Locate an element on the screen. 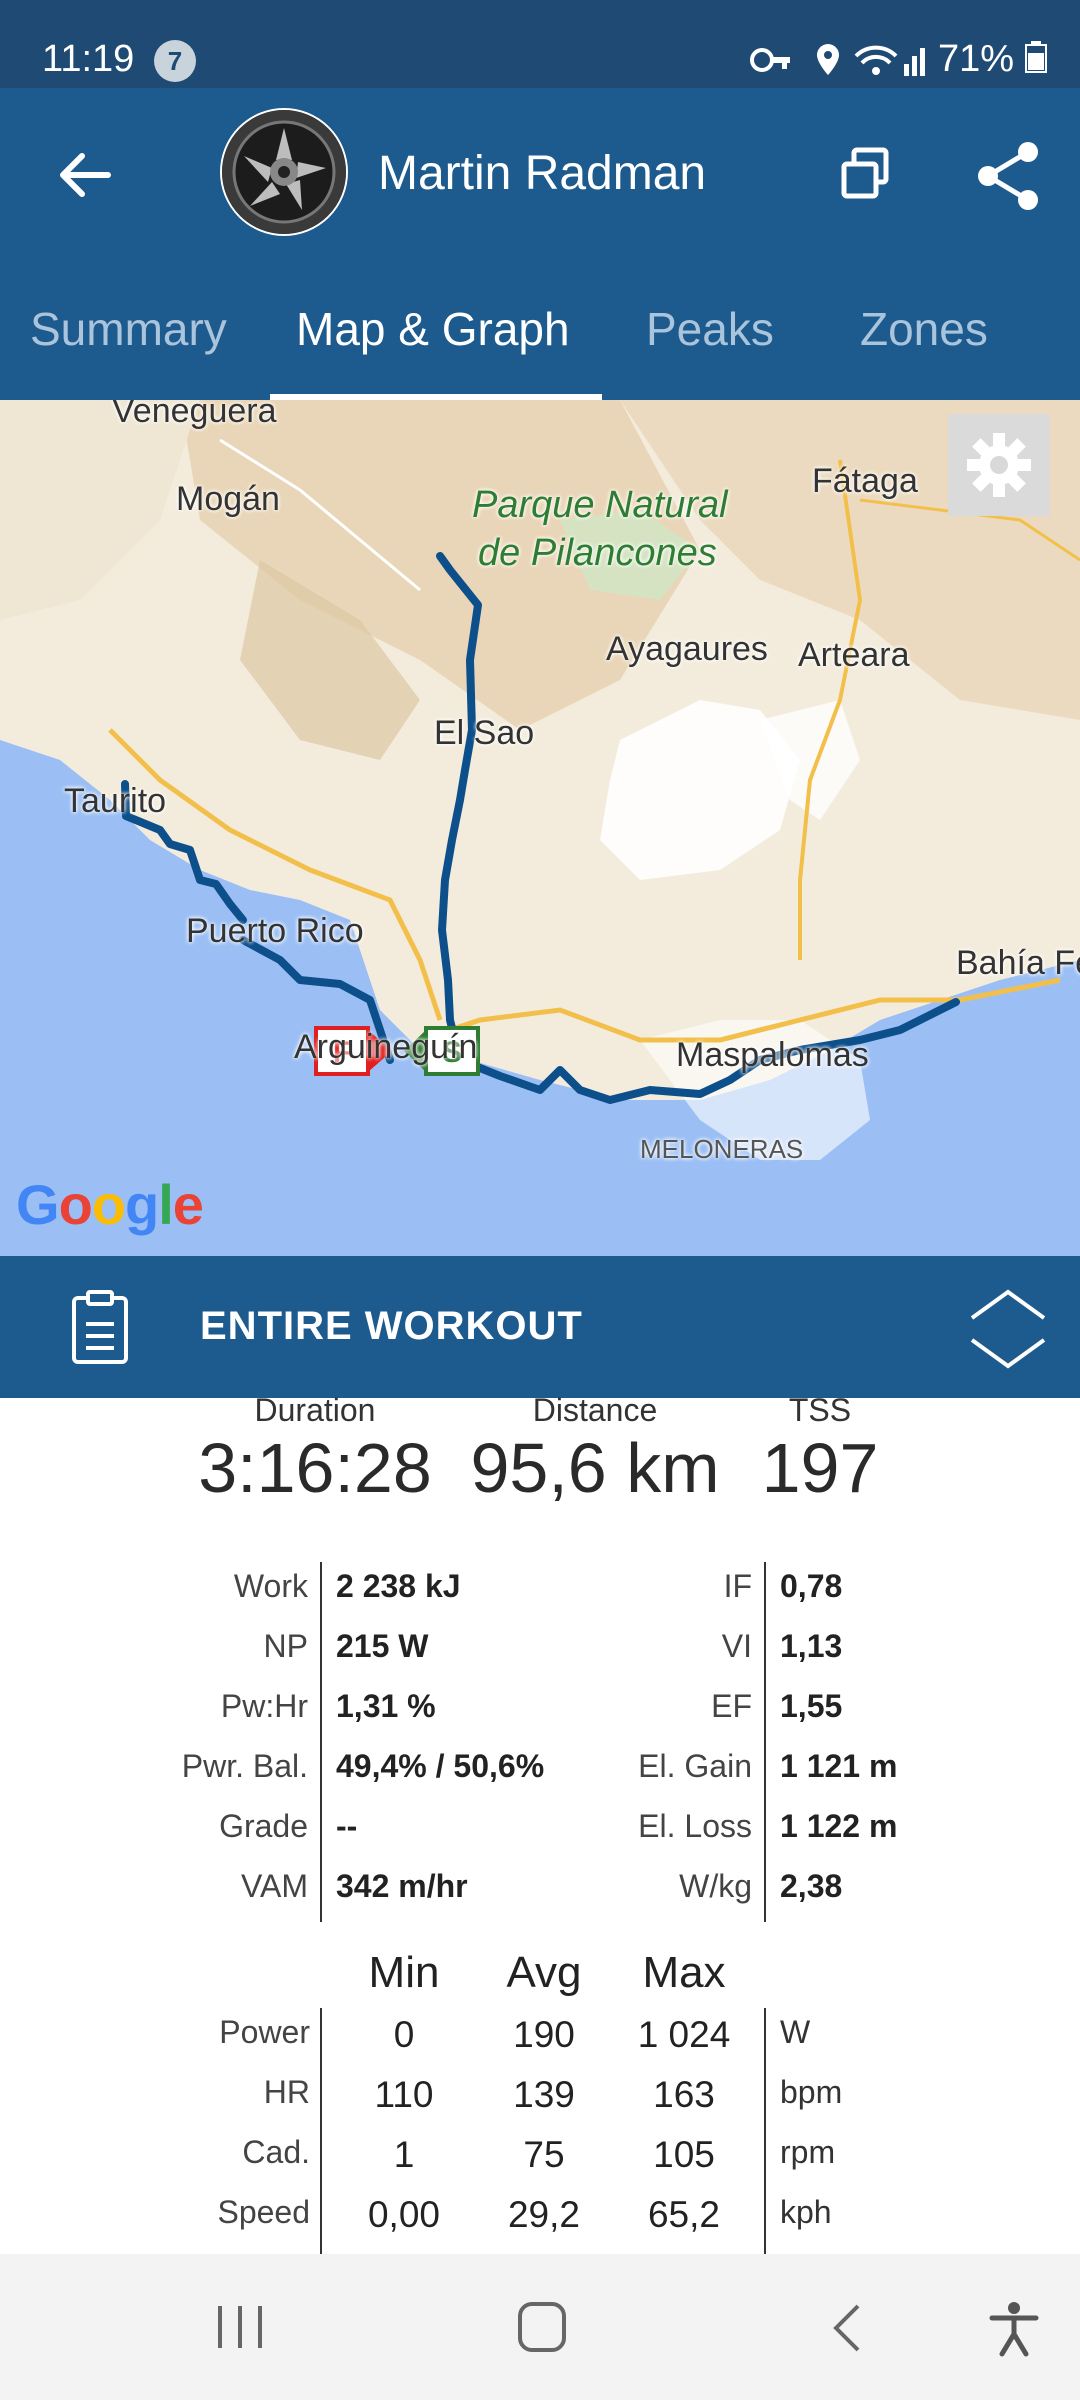  minmax-divider-left is located at coordinates (321, 2131).